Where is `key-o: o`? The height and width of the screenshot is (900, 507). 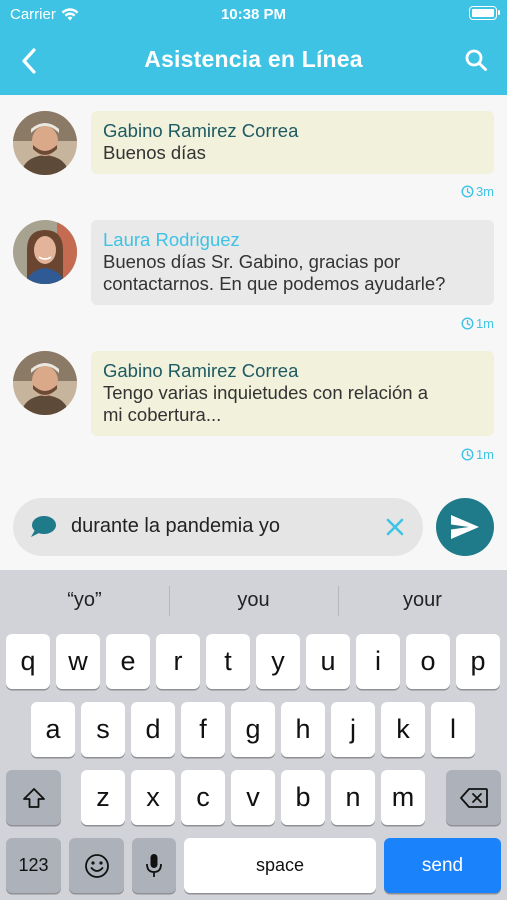
key-o: o is located at coordinates (428, 661).